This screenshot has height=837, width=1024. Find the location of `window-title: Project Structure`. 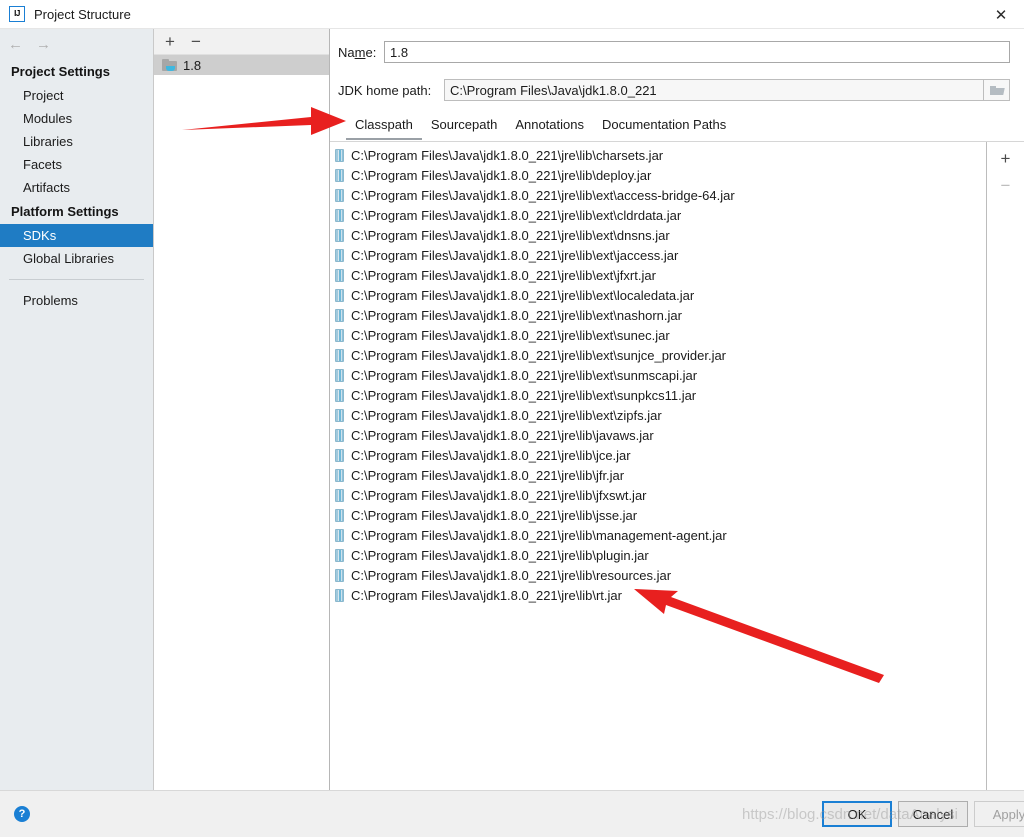

window-title: Project Structure is located at coordinates (82, 14).